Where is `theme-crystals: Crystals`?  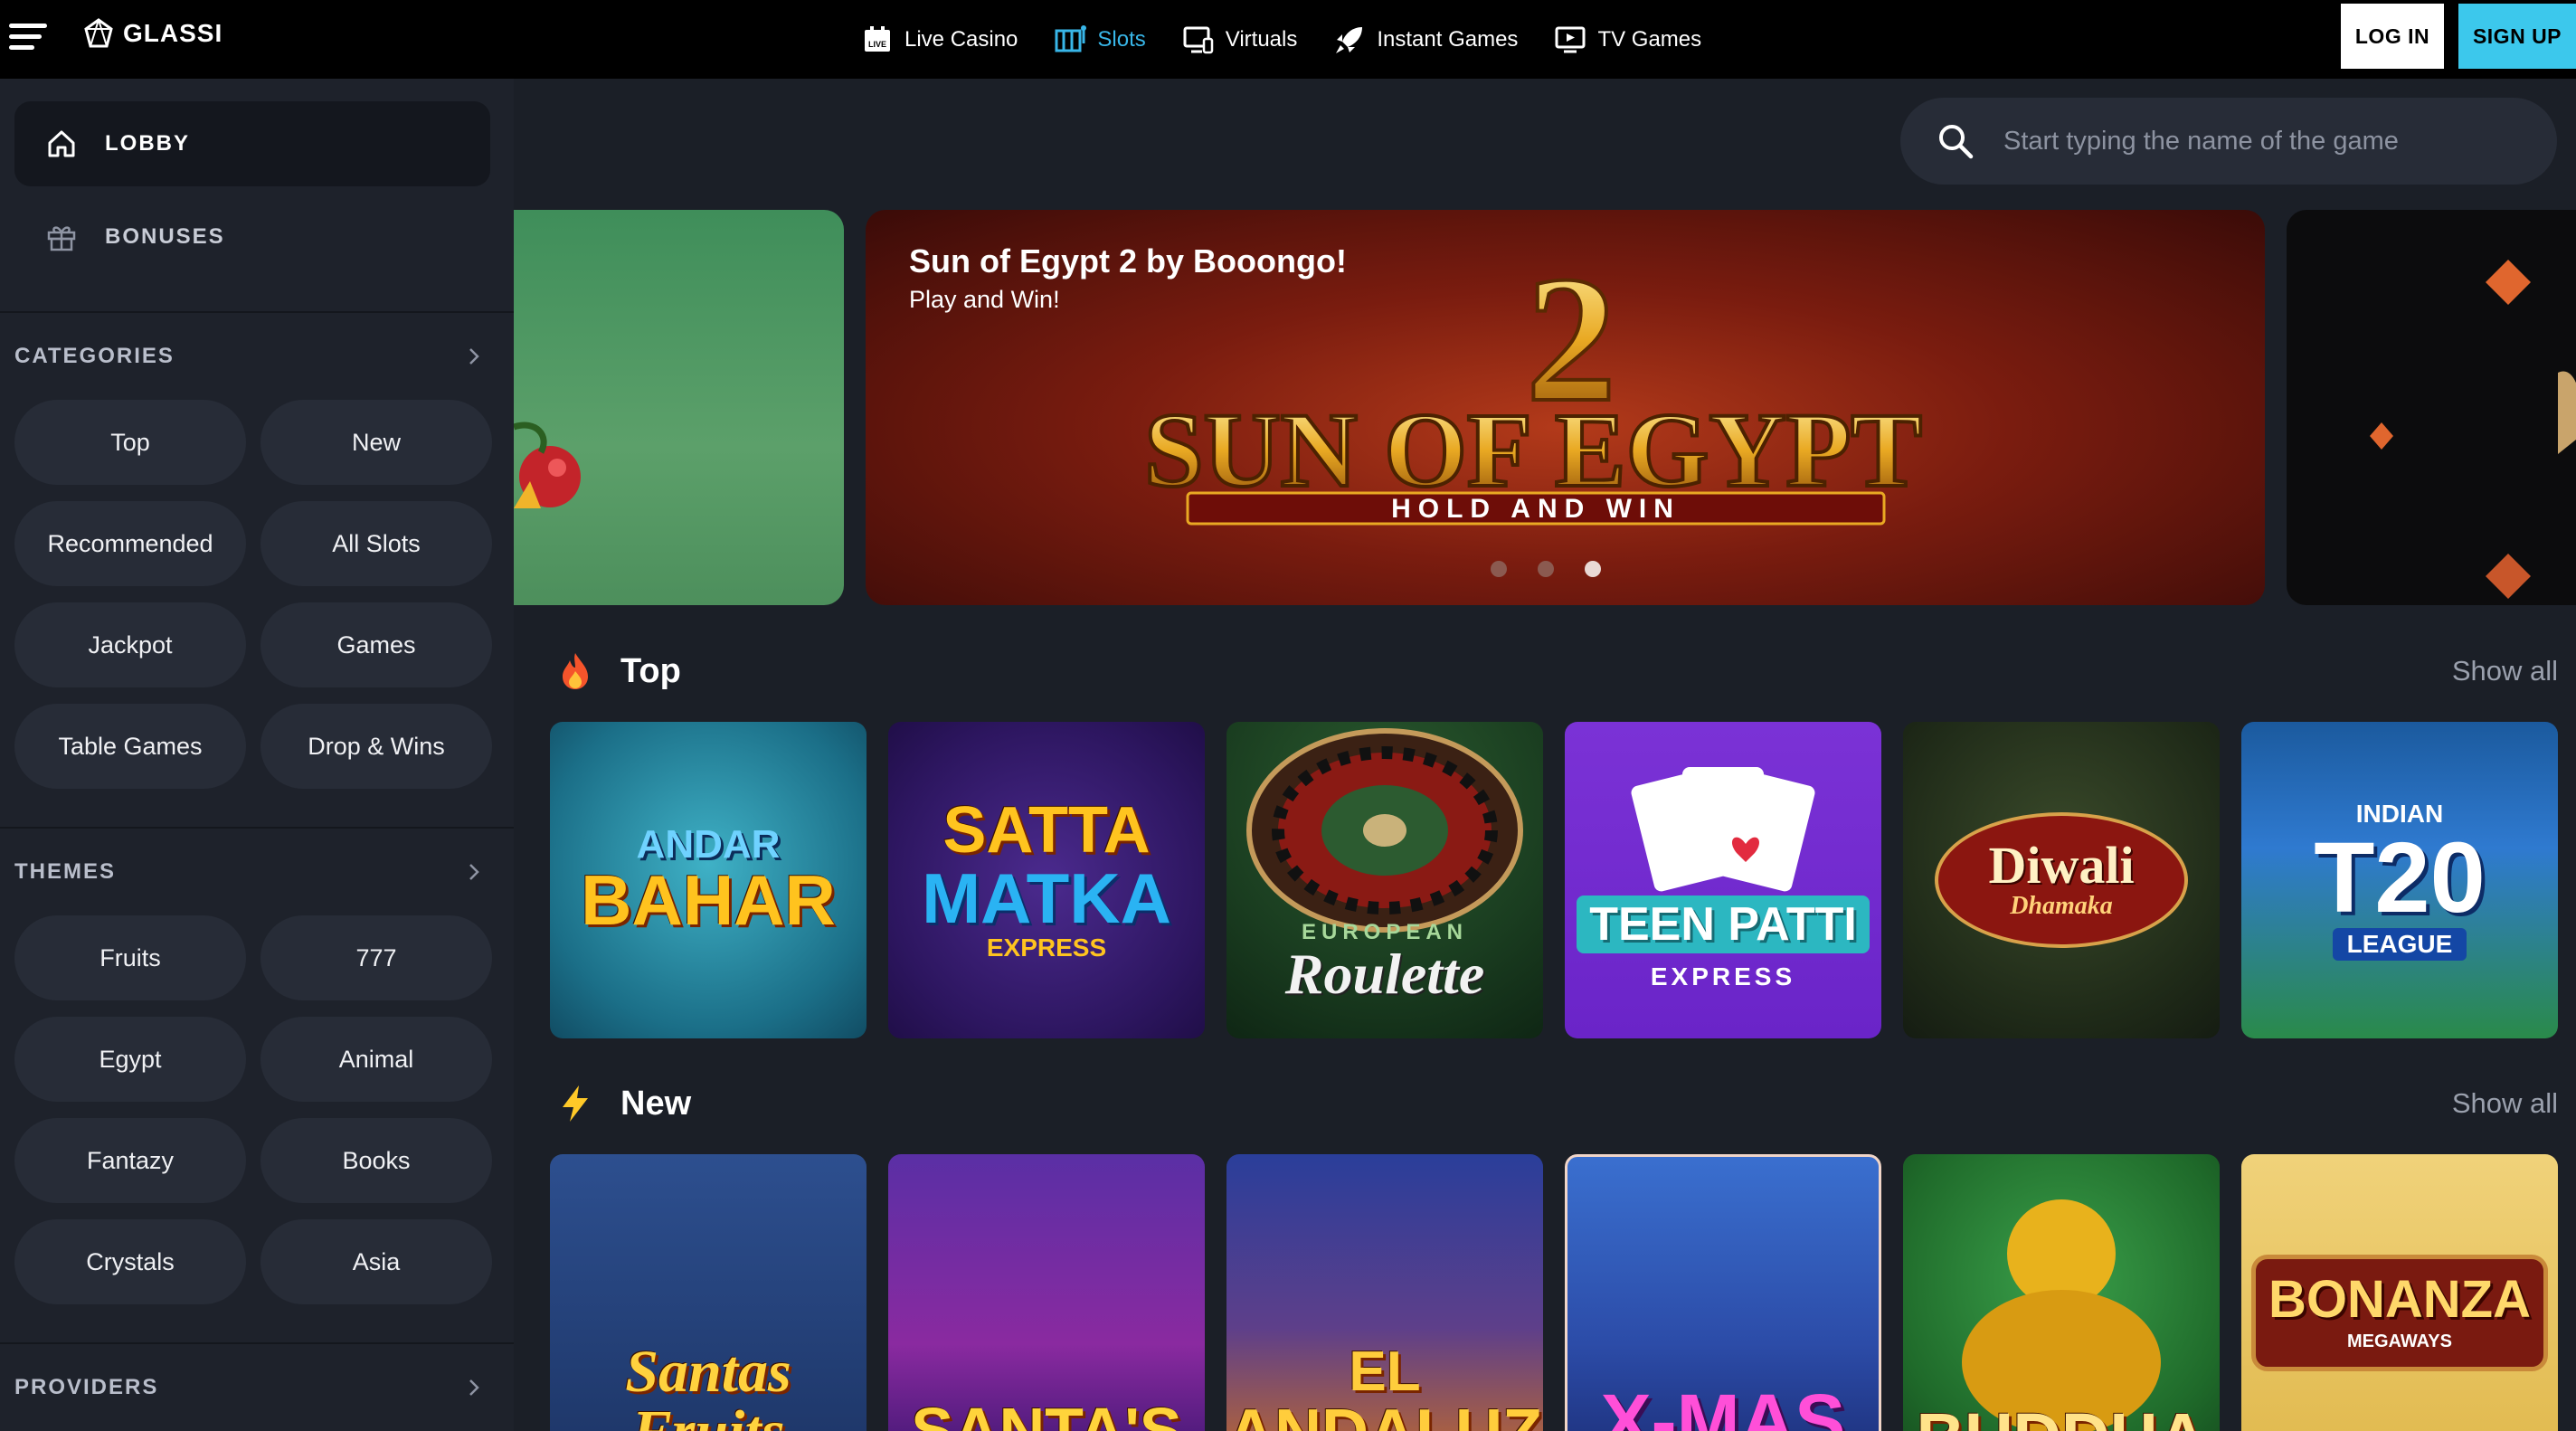
theme-crystals: Crystals is located at coordinates (130, 1261).